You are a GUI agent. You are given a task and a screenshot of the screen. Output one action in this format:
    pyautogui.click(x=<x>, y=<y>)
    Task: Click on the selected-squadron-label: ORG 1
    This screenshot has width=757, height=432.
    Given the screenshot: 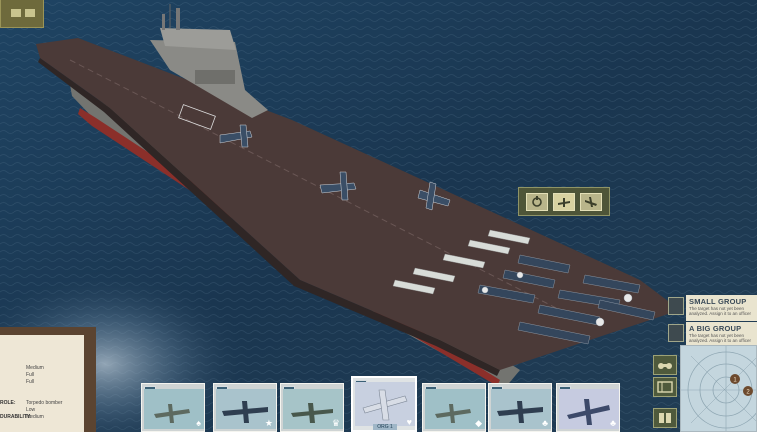 What is the action you would take?
    pyautogui.click(x=385, y=427)
    